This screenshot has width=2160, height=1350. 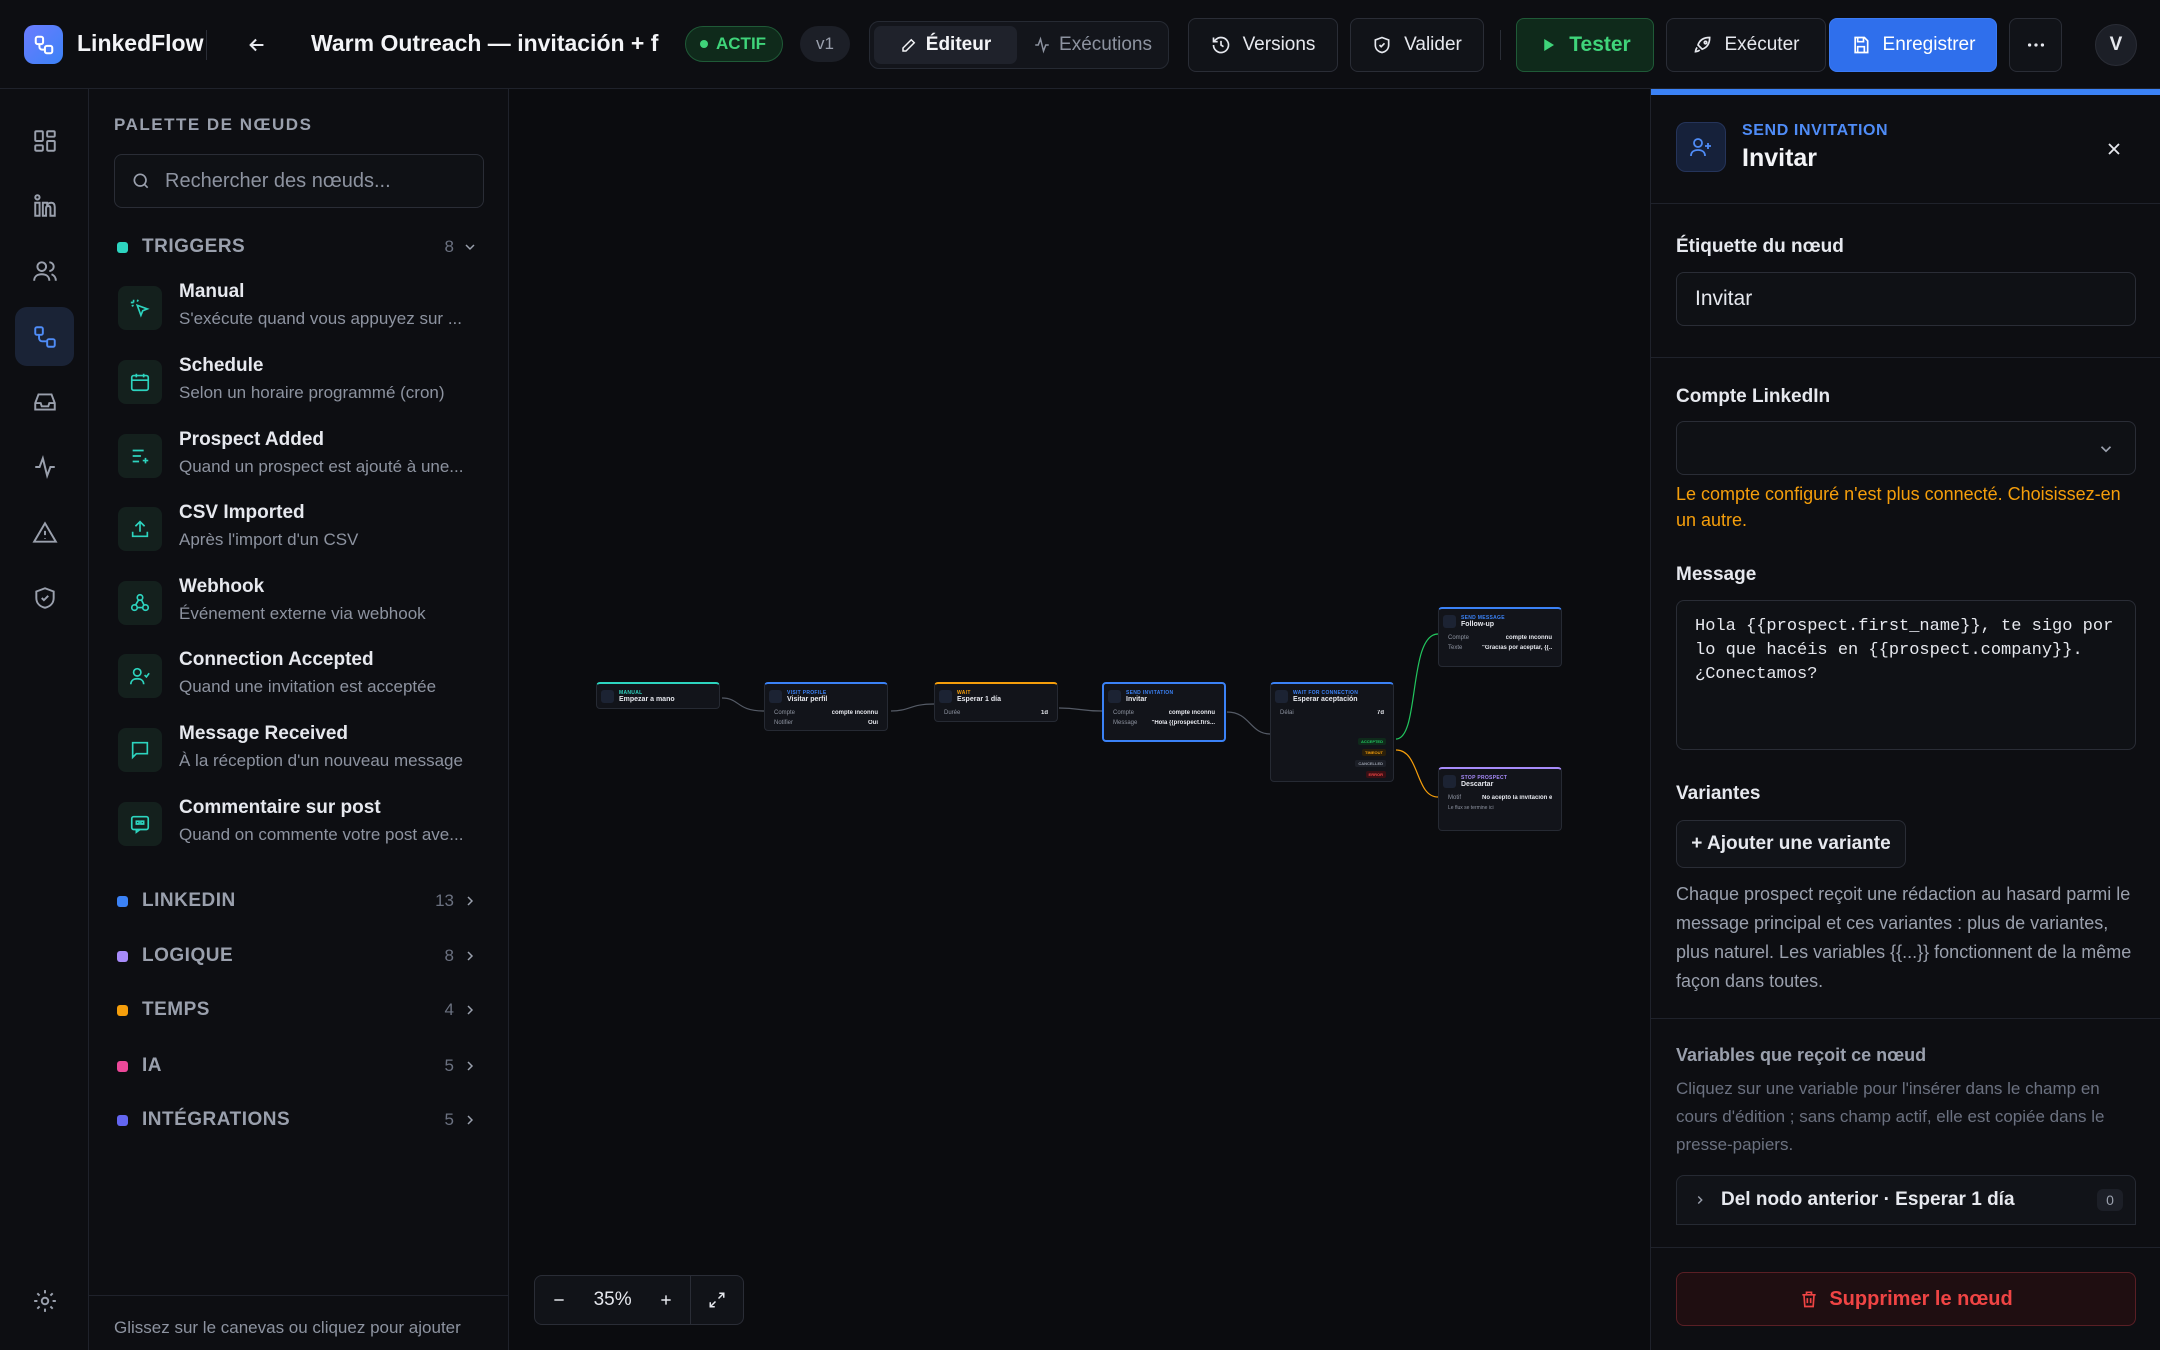 I want to click on tab-editor: Éditeur, so click(x=945, y=45).